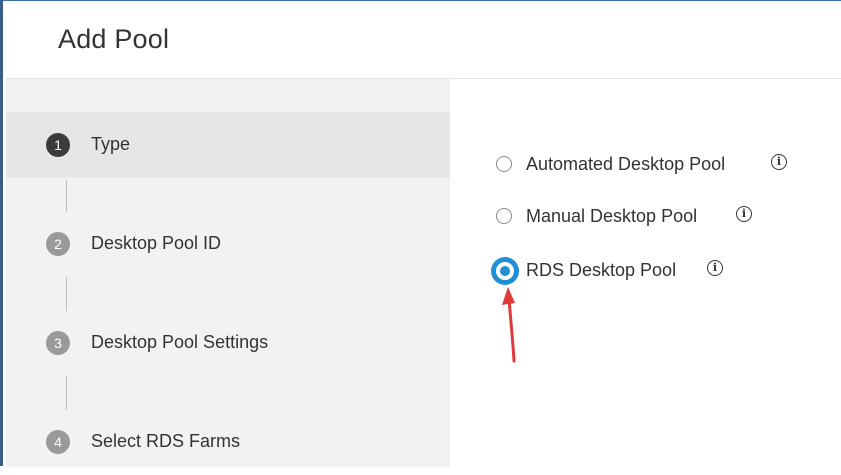 The image size is (841, 475). I want to click on radio-manual-desktop-pool, so click(504, 216).